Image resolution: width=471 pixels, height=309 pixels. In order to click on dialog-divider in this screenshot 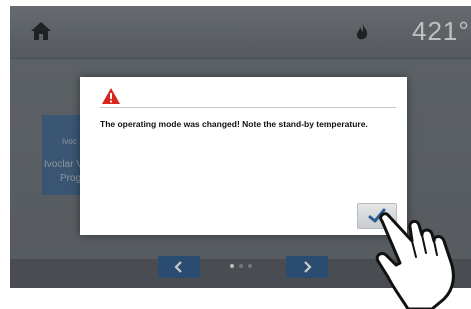, I will do `click(248, 107)`.